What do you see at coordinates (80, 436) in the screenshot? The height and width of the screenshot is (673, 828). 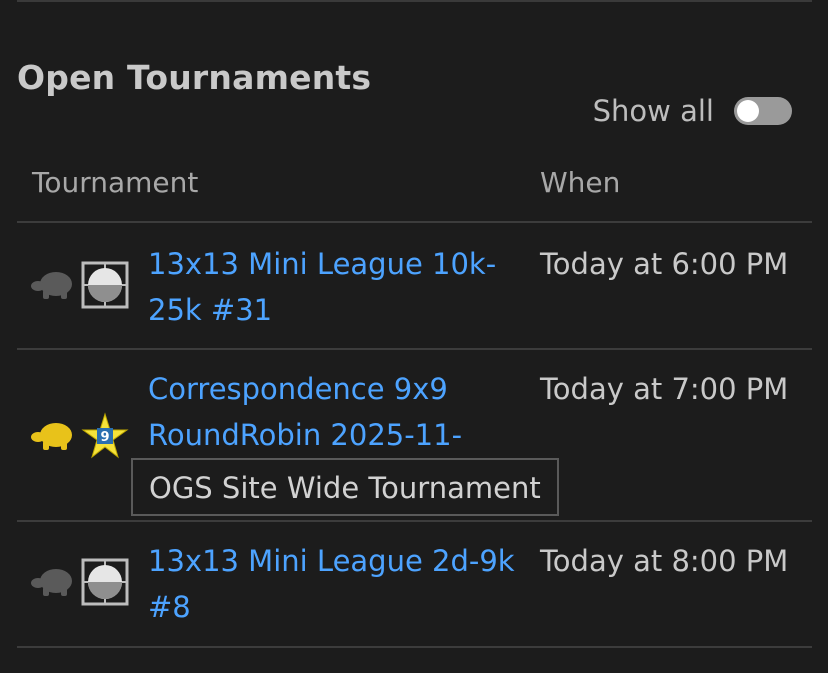 I see `row-icons: 9` at bounding box center [80, 436].